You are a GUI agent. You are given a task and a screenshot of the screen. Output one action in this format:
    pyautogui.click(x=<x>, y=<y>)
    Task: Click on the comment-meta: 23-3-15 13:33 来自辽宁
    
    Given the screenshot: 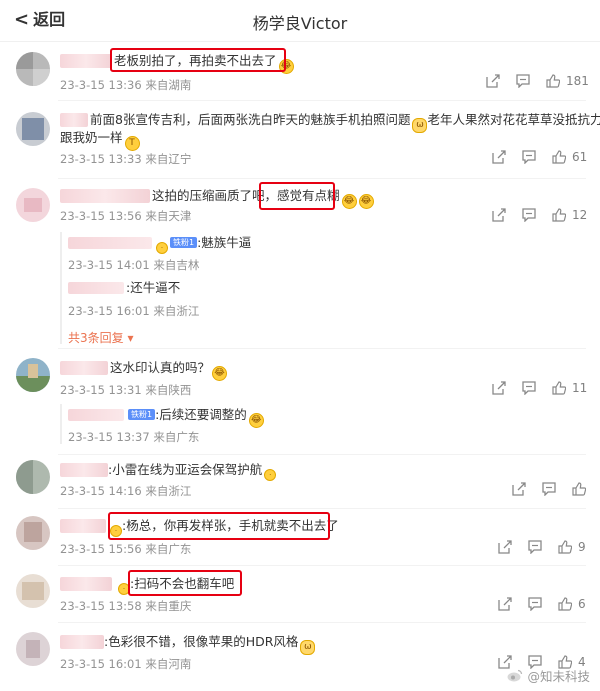 What is the action you would take?
    pyautogui.click(x=126, y=159)
    